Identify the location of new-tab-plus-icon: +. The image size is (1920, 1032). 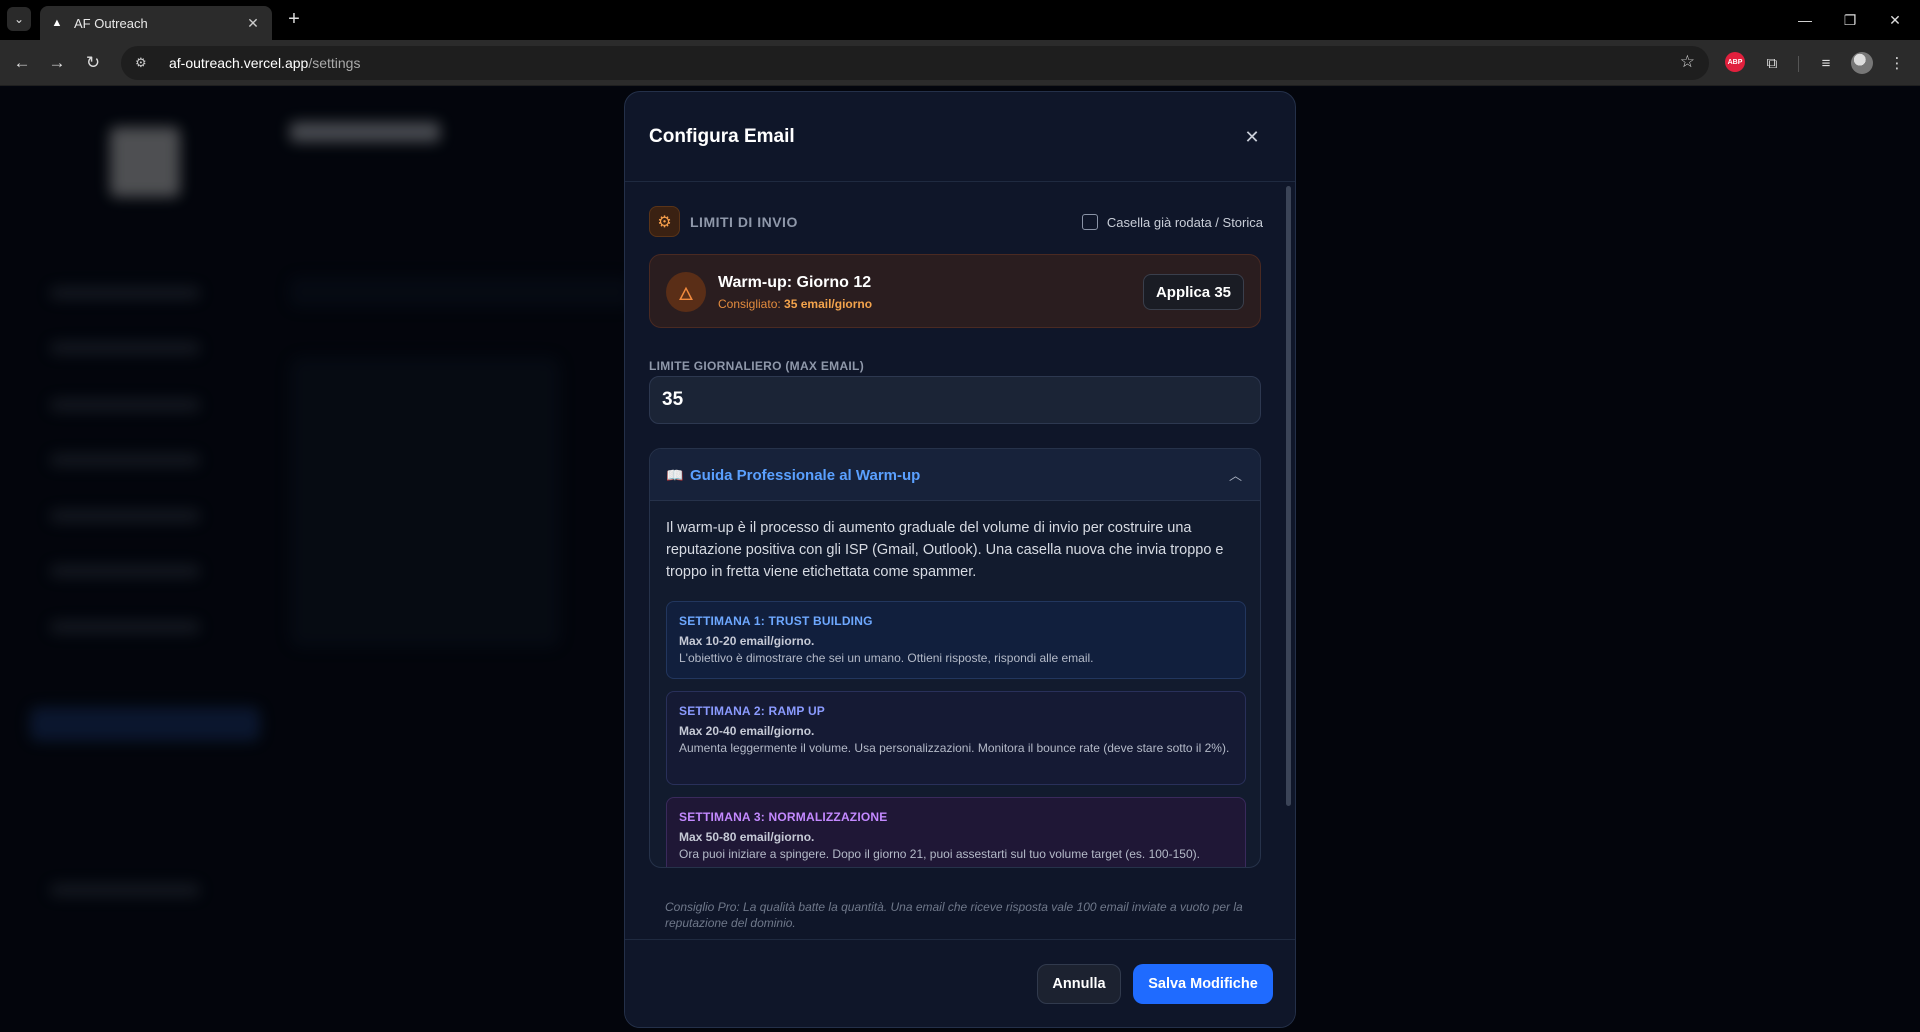
(294, 20).